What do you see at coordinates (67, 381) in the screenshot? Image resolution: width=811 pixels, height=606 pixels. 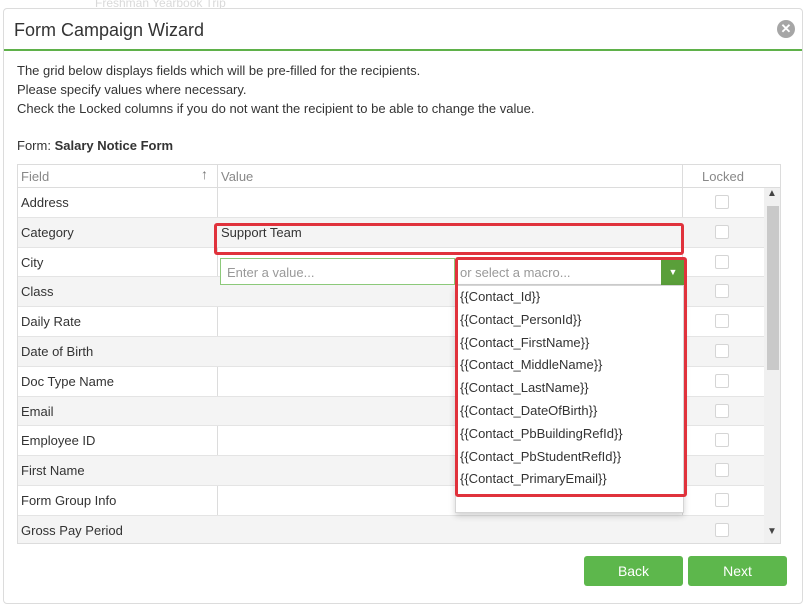 I see `field-name: Doc Type Name` at bounding box center [67, 381].